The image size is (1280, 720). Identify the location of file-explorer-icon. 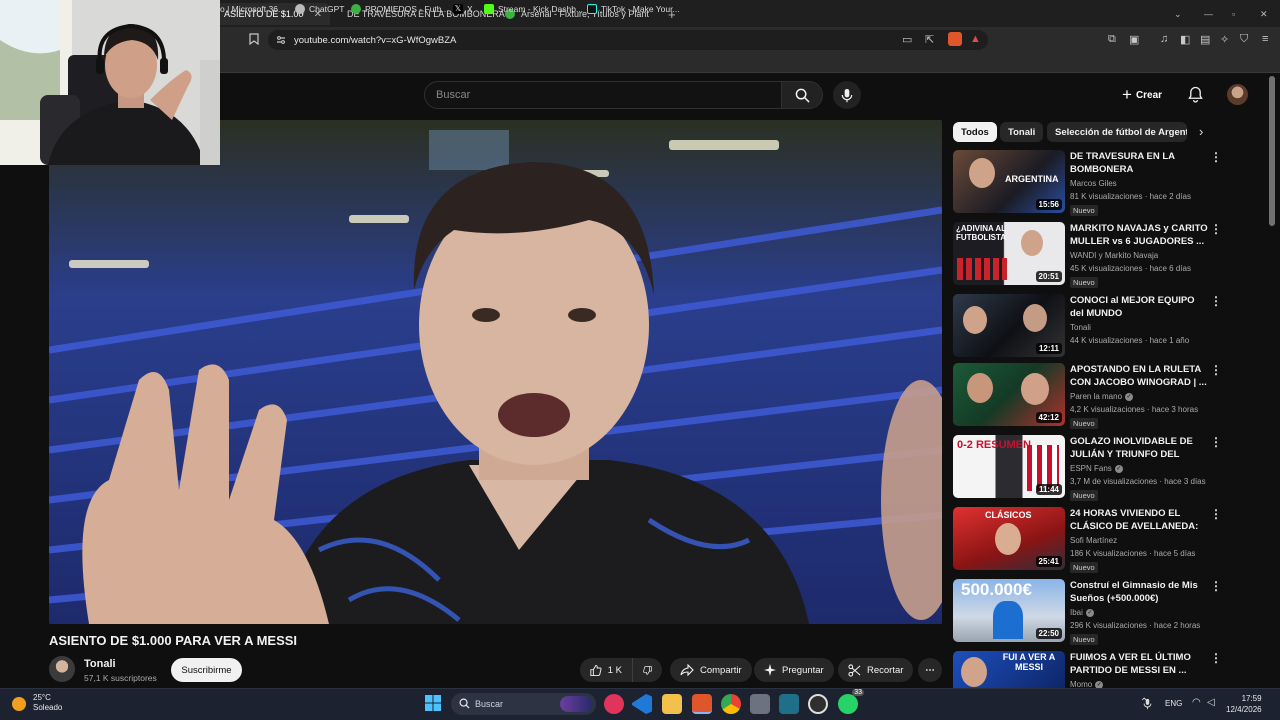
(672, 704).